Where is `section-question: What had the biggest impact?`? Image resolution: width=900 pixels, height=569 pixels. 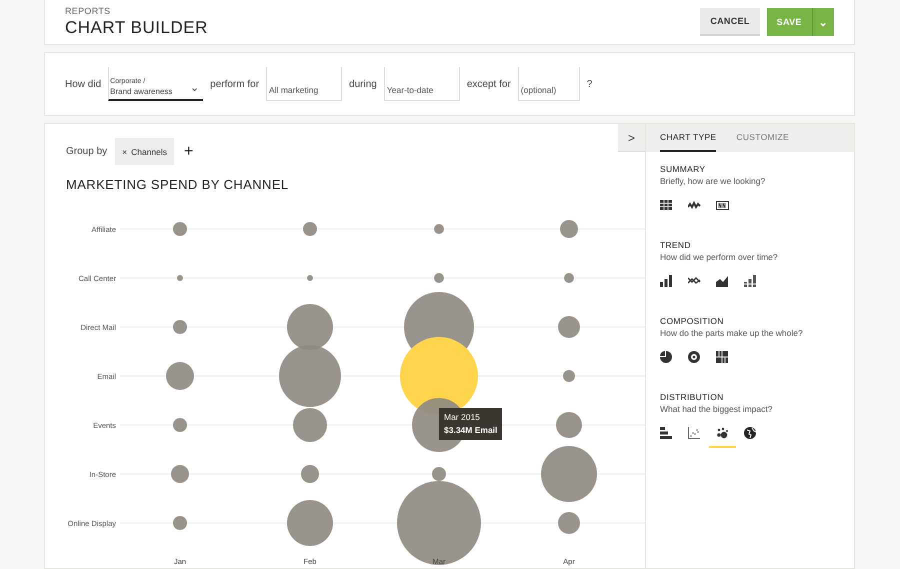
section-question: What had the biggest impact? is located at coordinates (717, 409).